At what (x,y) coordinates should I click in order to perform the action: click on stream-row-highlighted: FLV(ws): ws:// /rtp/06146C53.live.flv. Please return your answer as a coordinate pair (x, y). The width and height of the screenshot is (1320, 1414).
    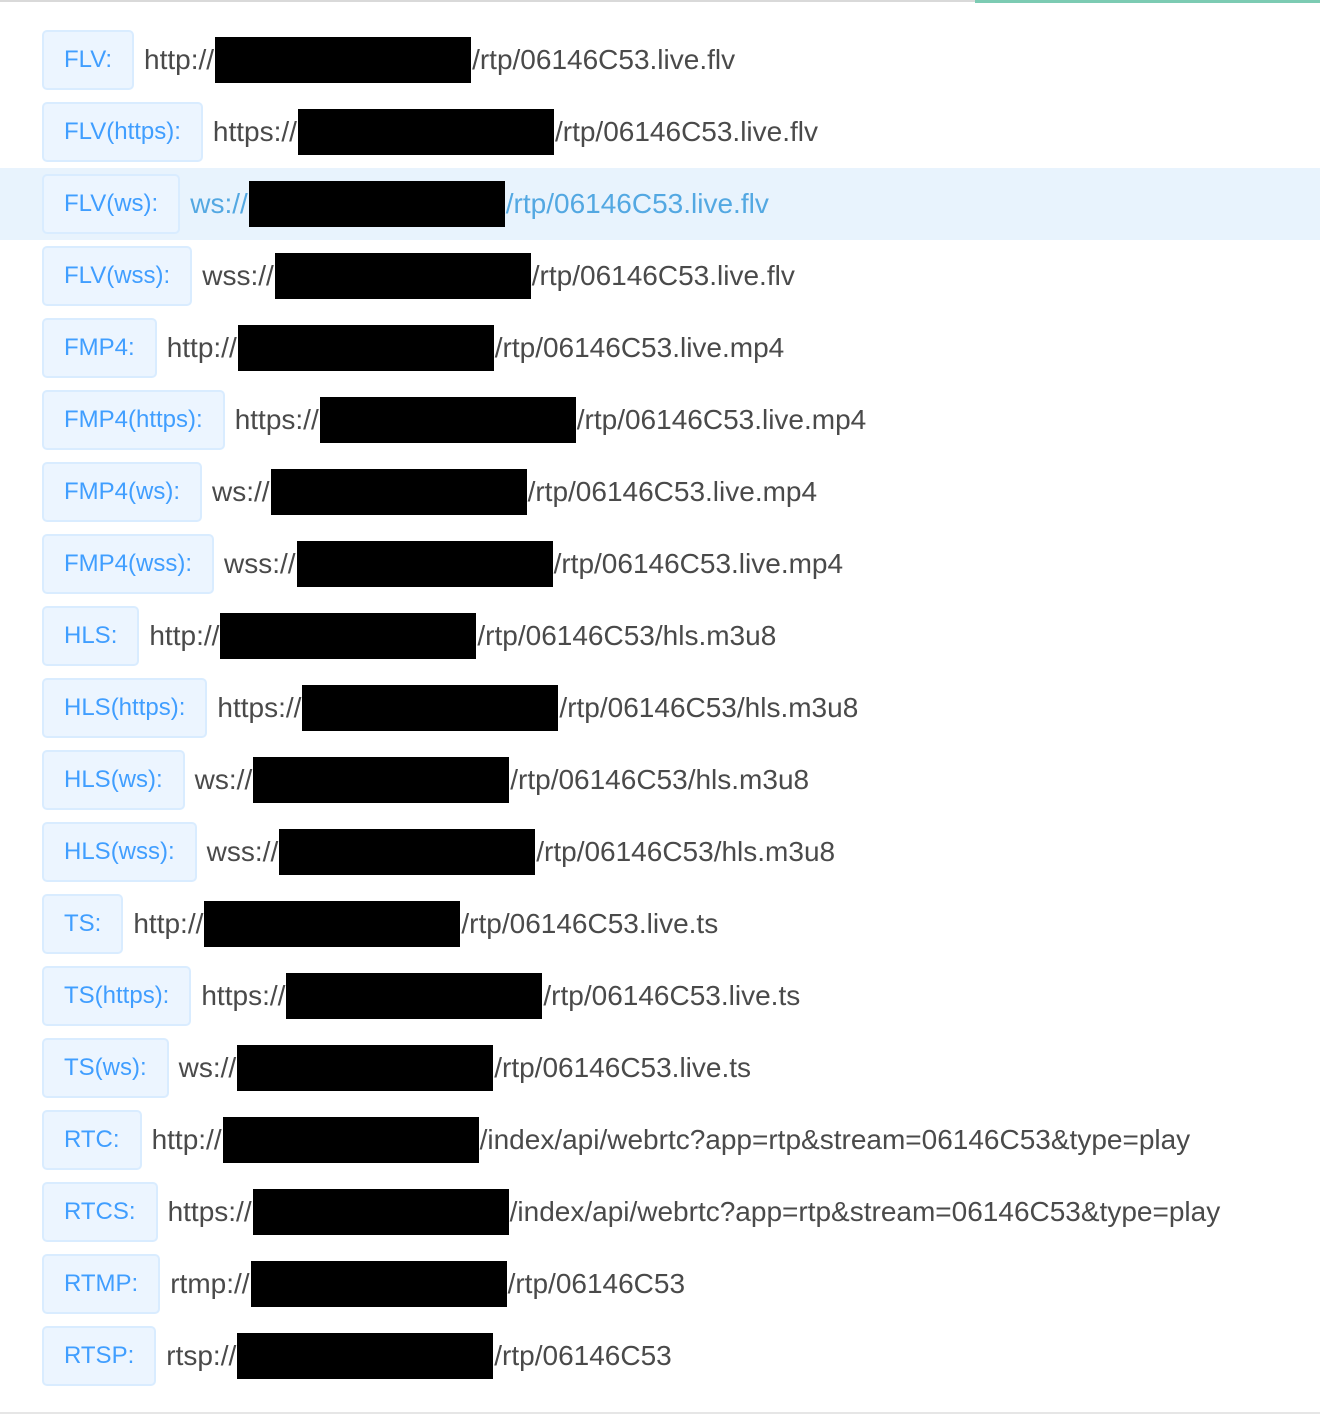
    Looking at the image, I should click on (660, 204).